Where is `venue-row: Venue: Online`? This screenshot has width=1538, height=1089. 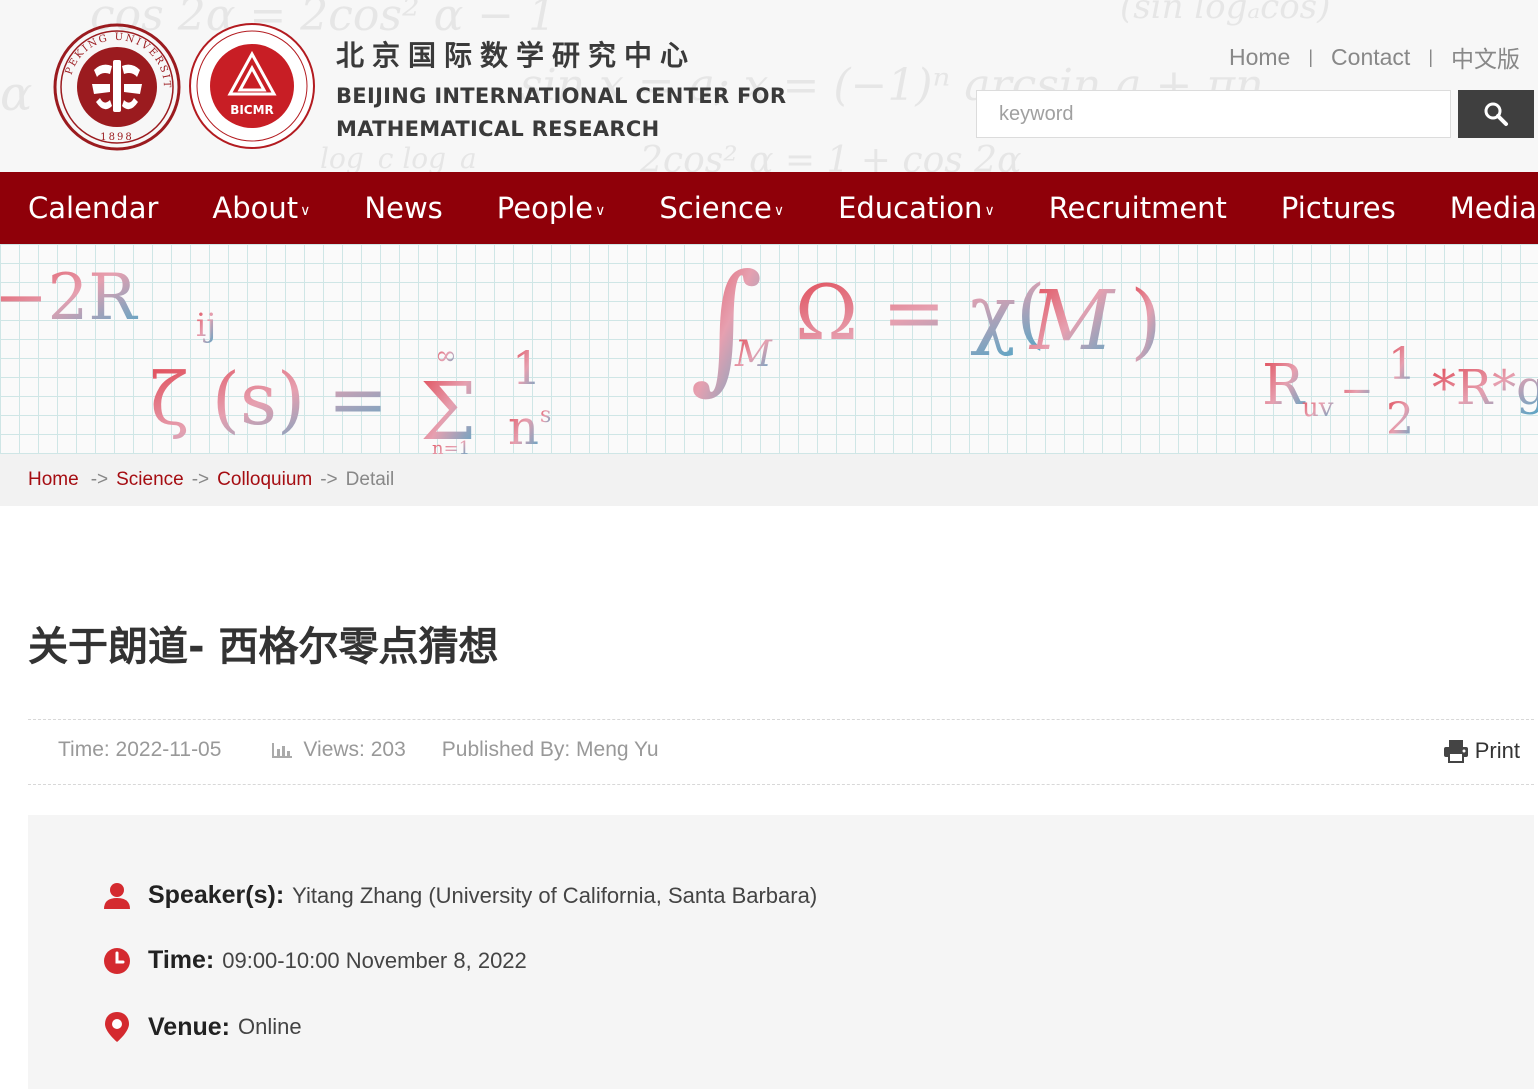
venue-row: Venue: Online is located at coordinates (202, 1027).